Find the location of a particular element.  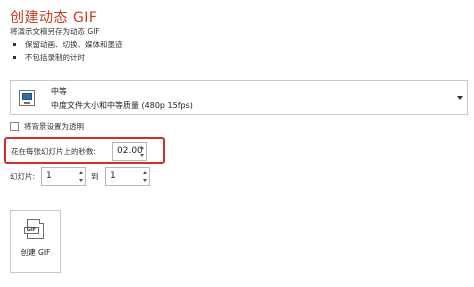

monitor-icon is located at coordinates (27, 98).